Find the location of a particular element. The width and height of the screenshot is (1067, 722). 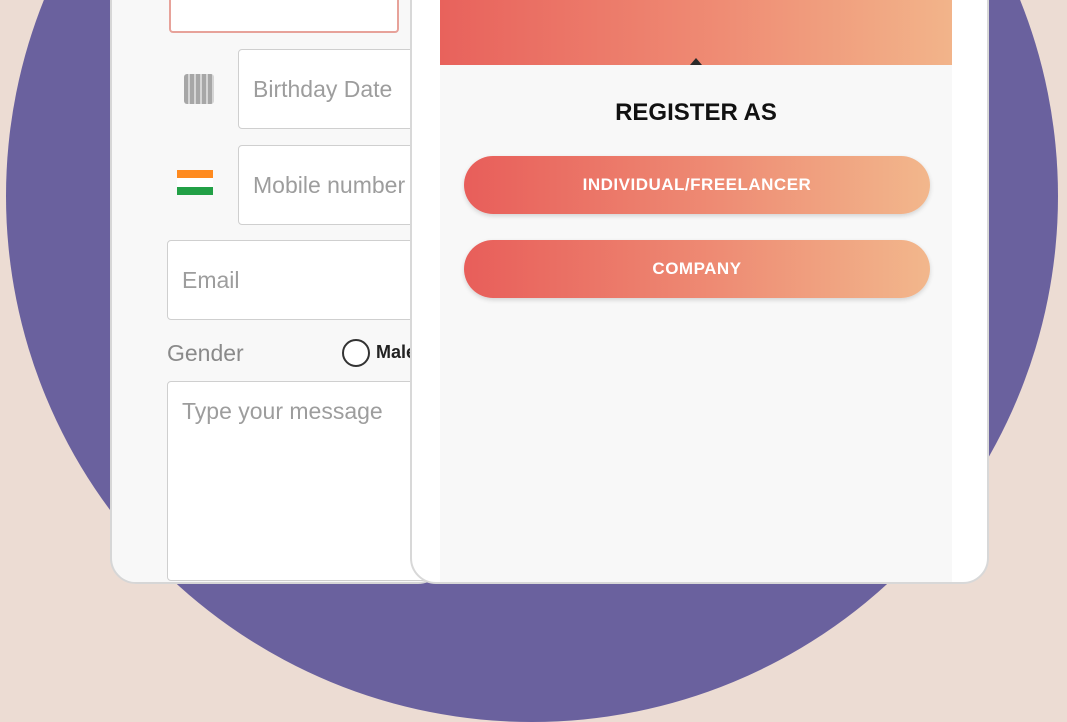

message-placeholder: Type your message is located at coordinates (282, 411).